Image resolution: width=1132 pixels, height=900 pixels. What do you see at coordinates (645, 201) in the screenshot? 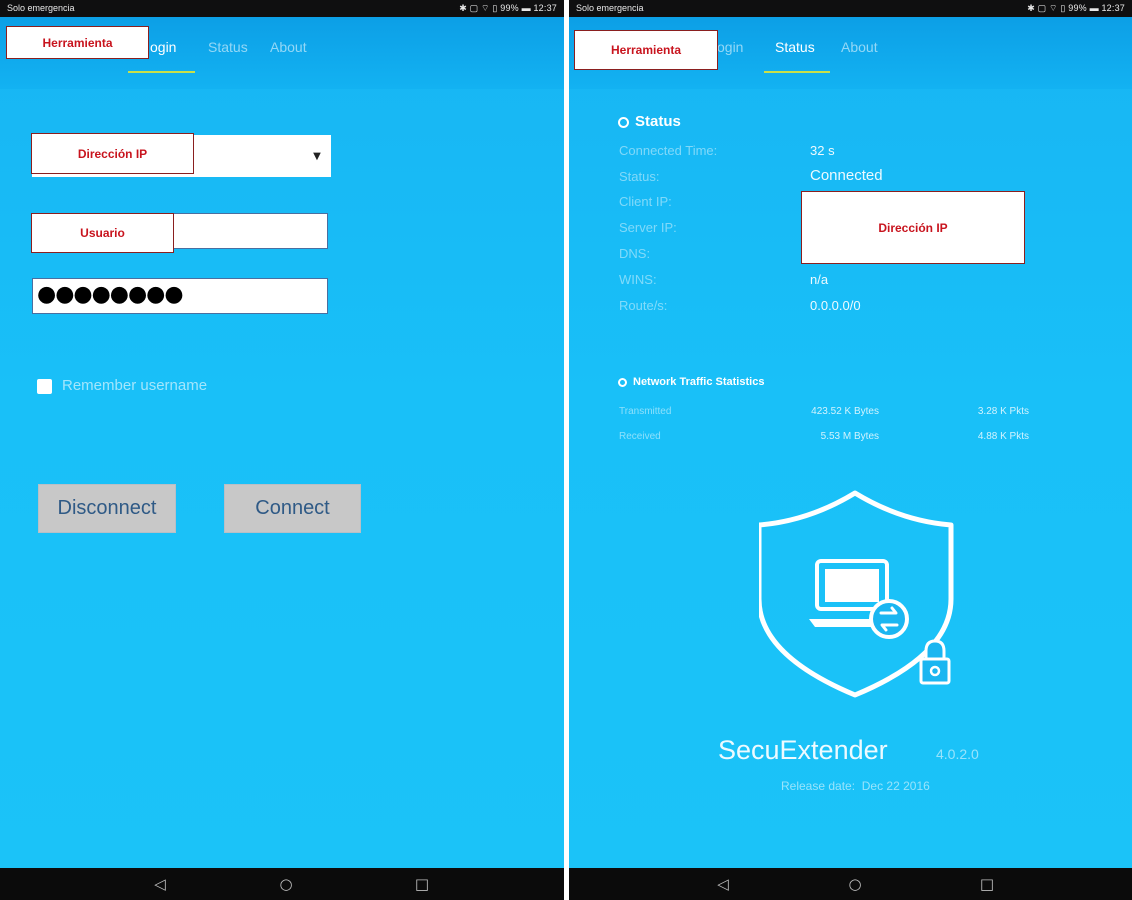
I see `row-label-client-ip: Client IP:` at bounding box center [645, 201].